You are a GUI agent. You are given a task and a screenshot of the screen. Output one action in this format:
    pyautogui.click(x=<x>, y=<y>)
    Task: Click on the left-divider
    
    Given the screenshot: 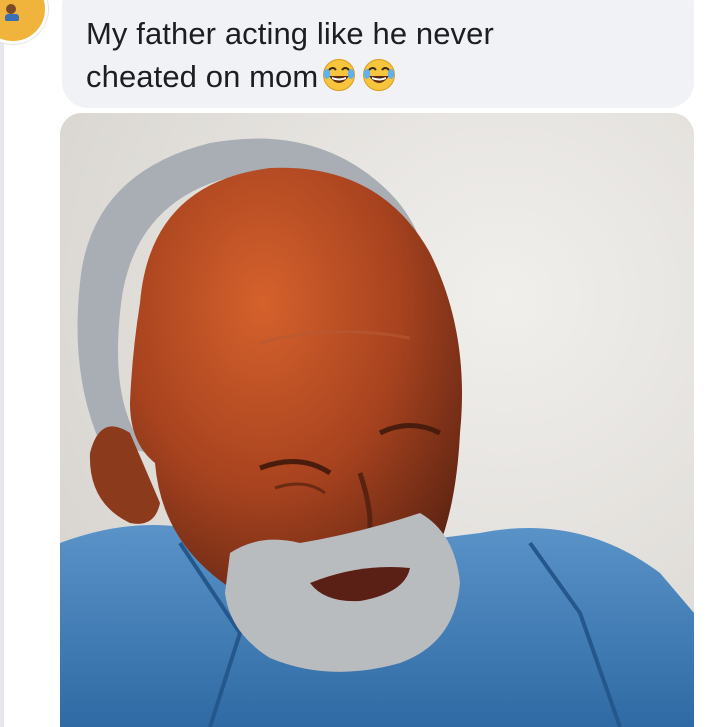 What is the action you would take?
    pyautogui.click(x=2, y=363)
    